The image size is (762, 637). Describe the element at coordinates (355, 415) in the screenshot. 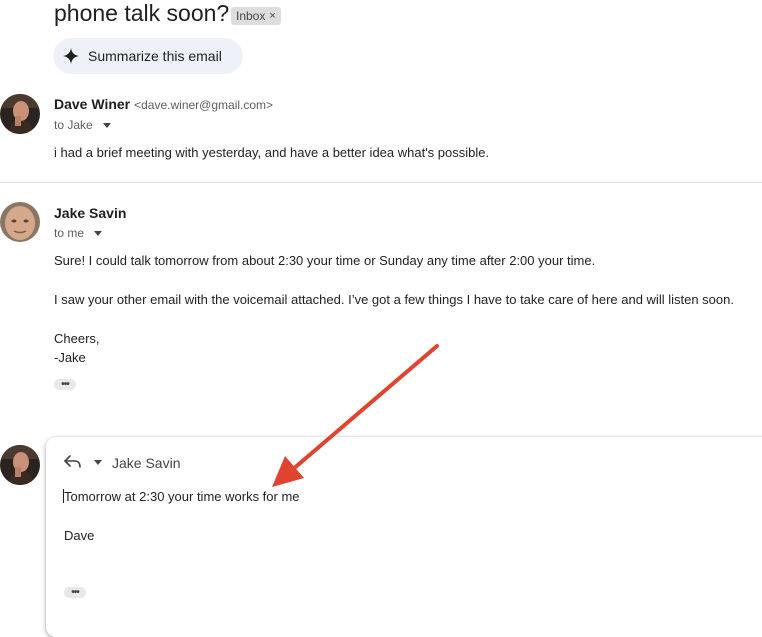

I see `annotation-arrow` at that location.